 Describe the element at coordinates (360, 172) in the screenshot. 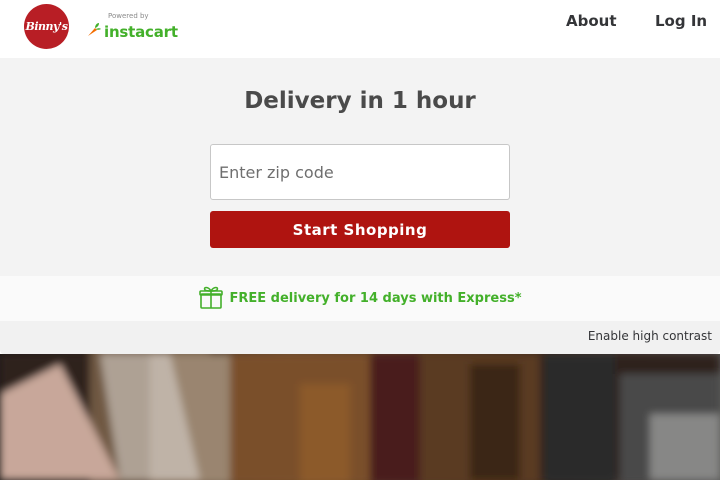

I see `zip-code-input` at that location.